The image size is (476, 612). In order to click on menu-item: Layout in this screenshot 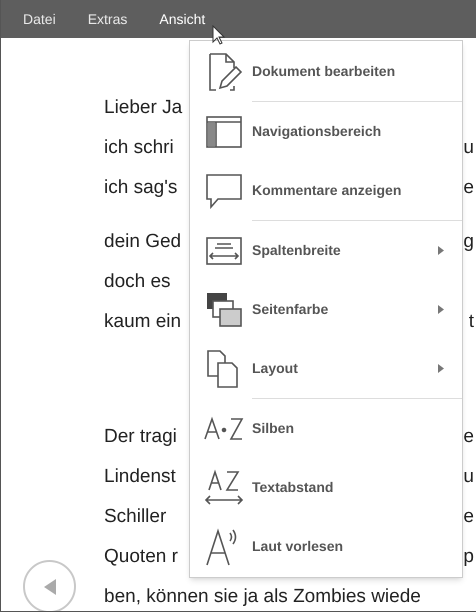, I will do `click(326, 368)`.